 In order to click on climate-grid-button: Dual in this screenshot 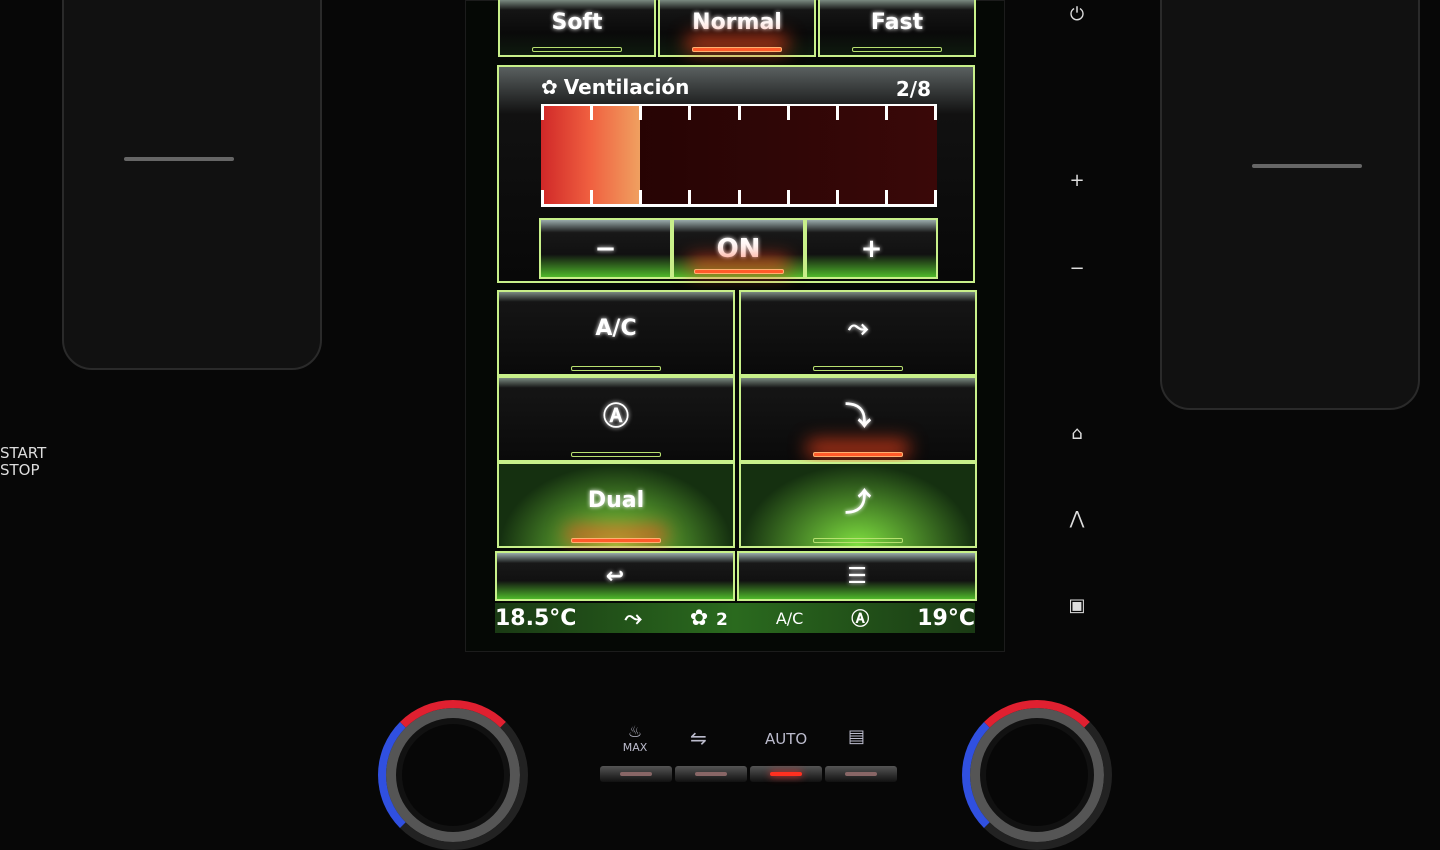, I will do `click(616, 505)`.